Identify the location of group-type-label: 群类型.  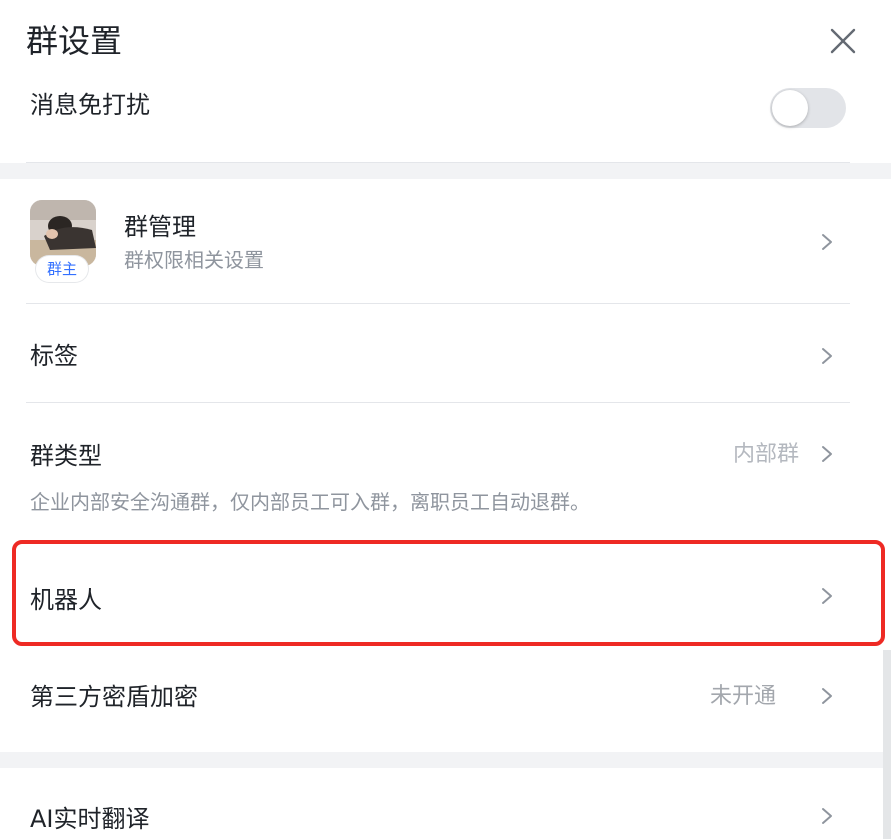
(66, 456).